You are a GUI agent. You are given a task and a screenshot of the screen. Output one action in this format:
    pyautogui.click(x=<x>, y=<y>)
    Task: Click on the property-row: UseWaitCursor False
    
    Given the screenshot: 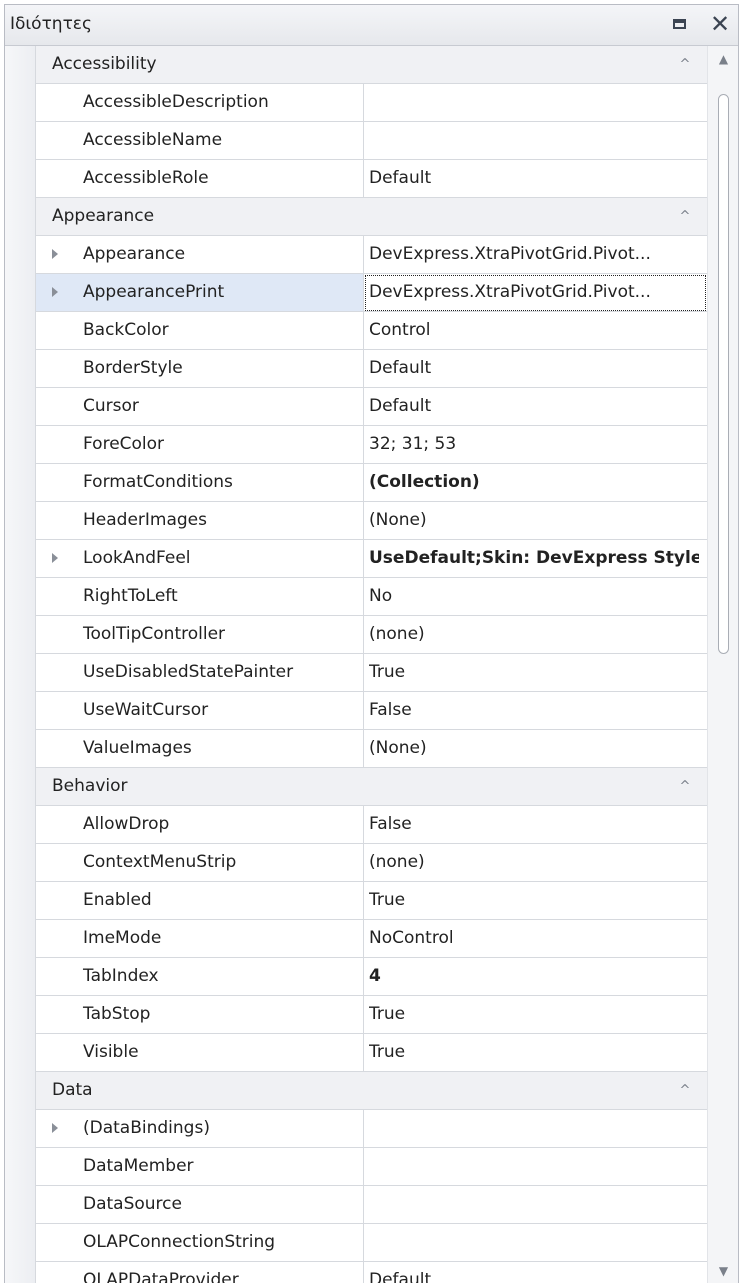 What is the action you would take?
    pyautogui.click(x=356, y=711)
    